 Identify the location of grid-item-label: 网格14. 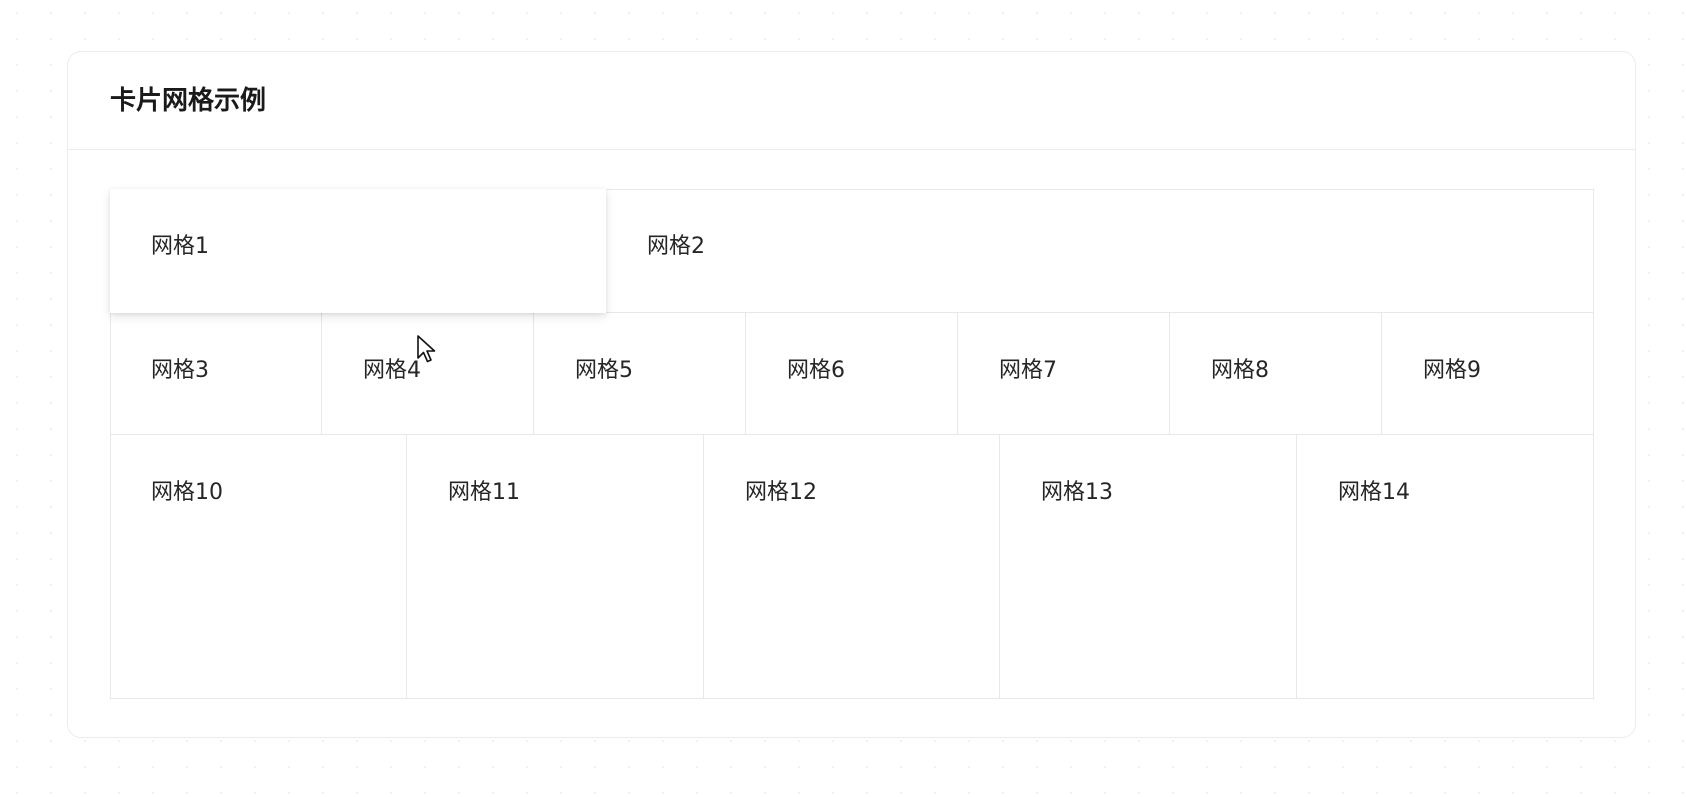
(1374, 492).